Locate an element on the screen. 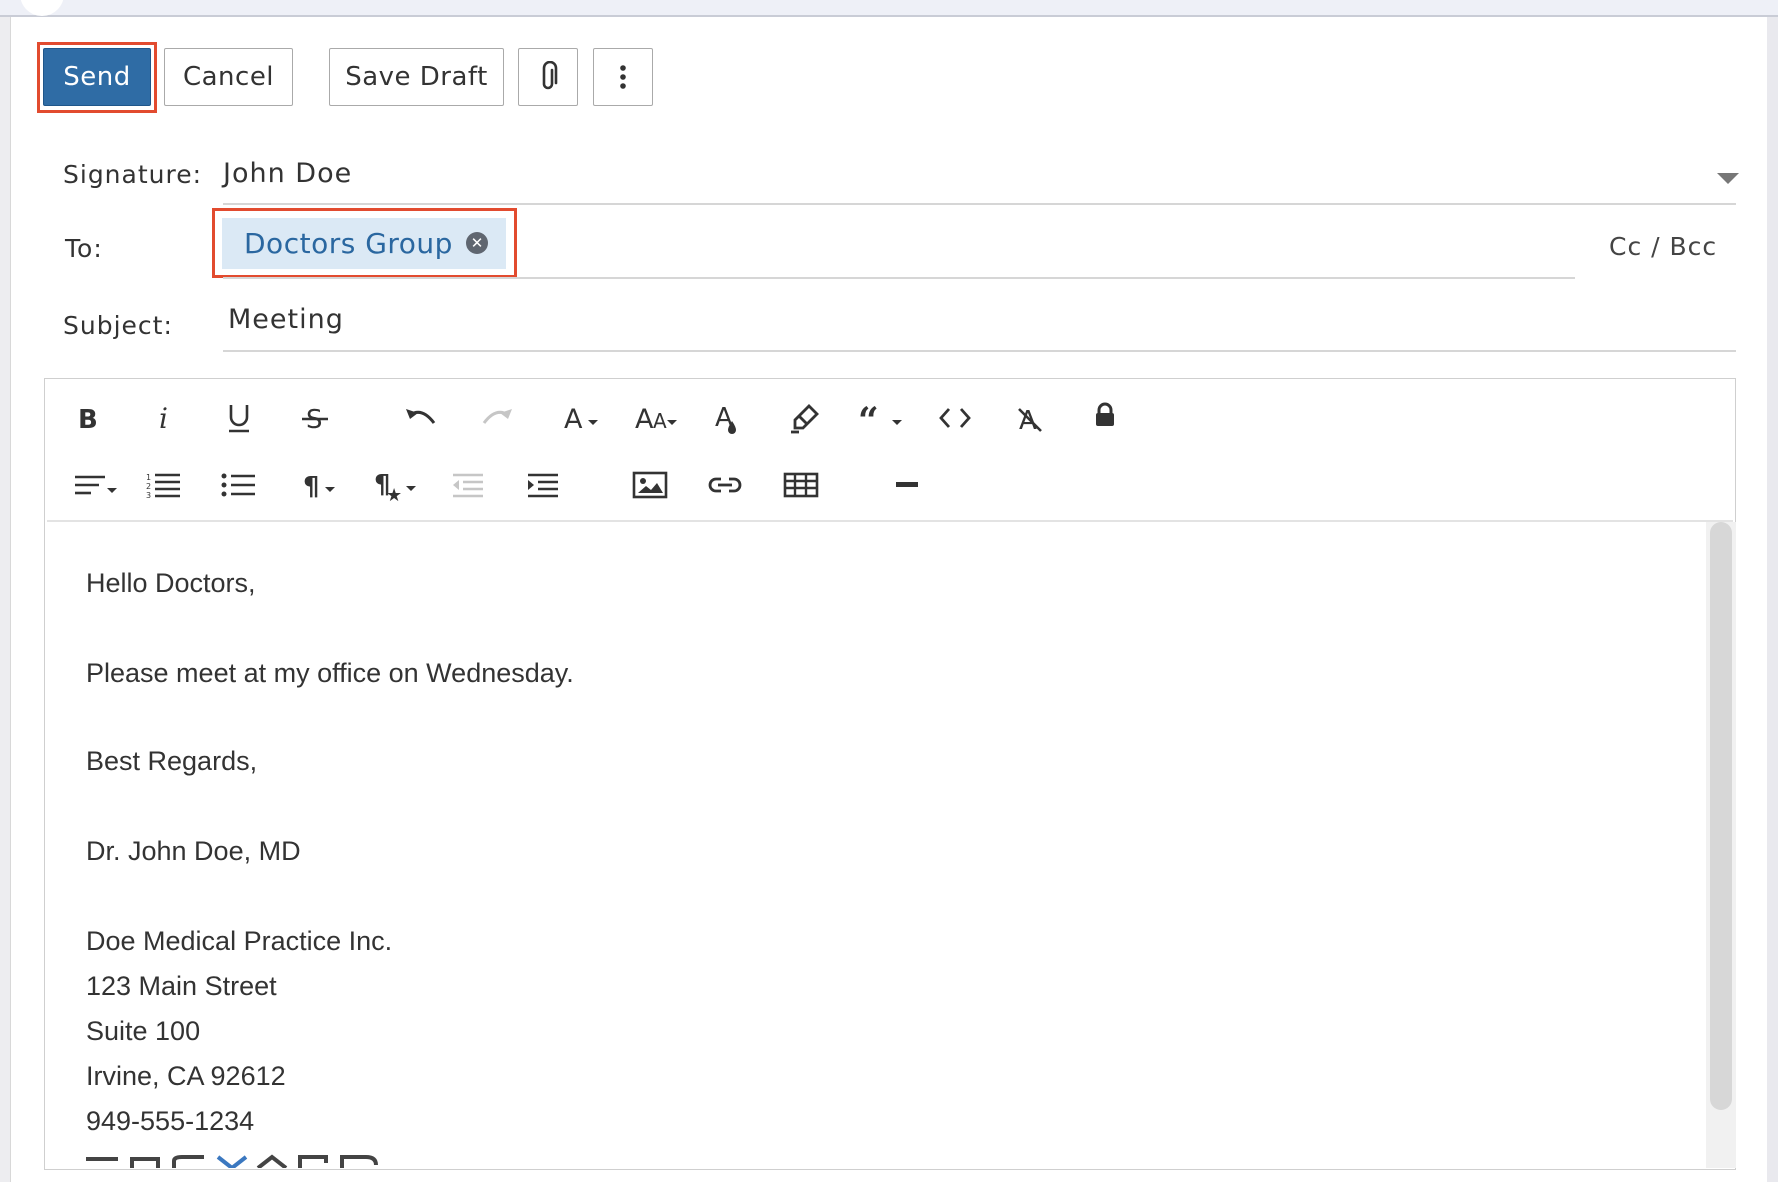  undo-icon is located at coordinates (421, 416).